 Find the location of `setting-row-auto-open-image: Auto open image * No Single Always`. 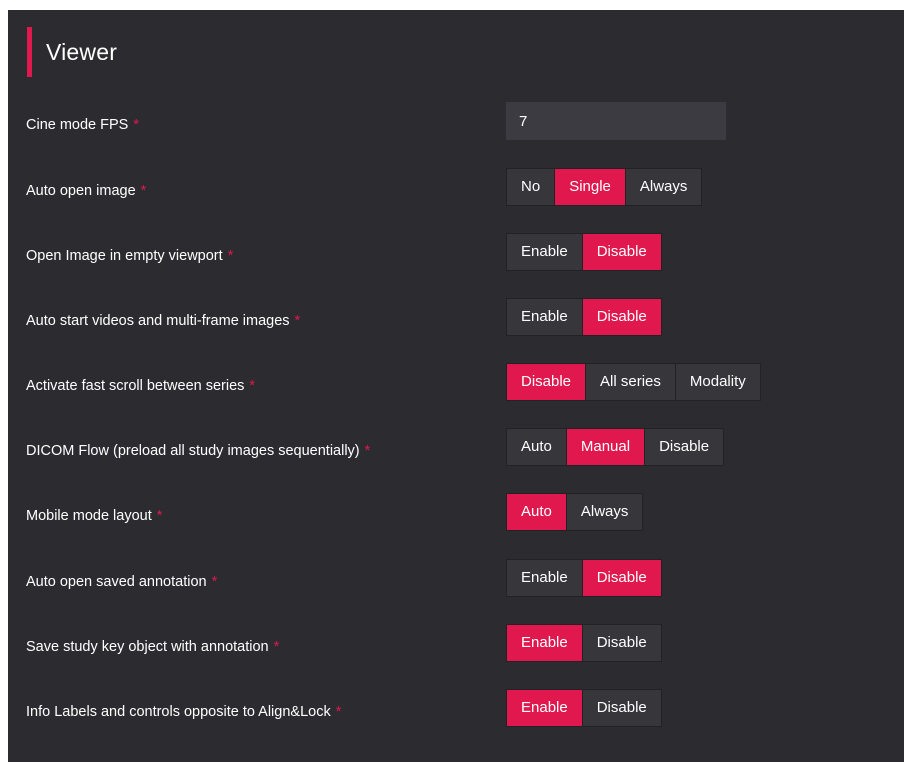

setting-row-auto-open-image: Auto open image * No Single Always is located at coordinates (456, 195).